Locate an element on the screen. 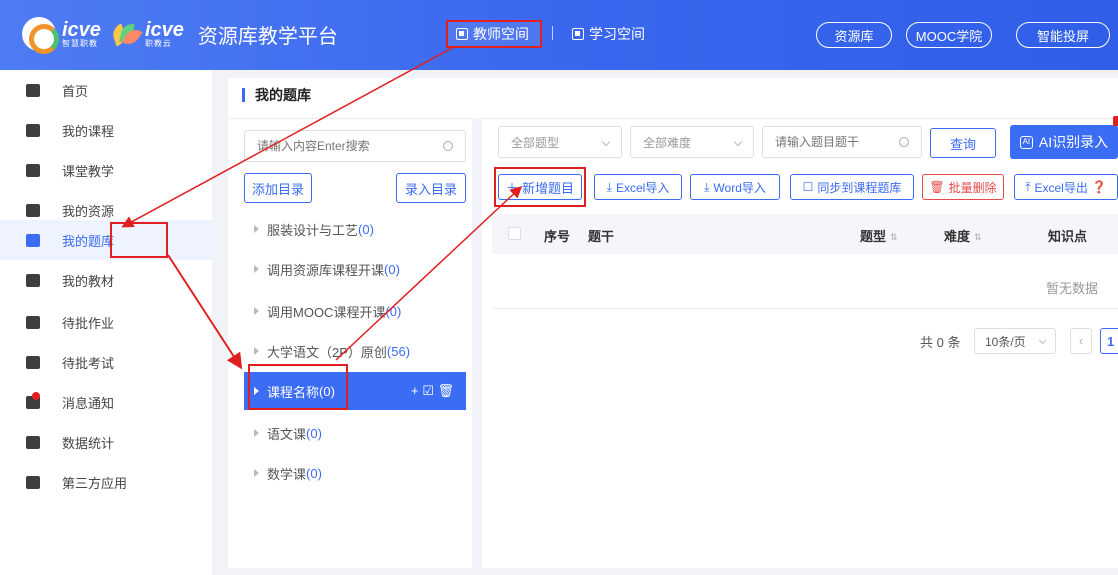 Image resolution: width=1118 pixels, height=575 pixels. prev-page-button: ‹ is located at coordinates (1081, 341).